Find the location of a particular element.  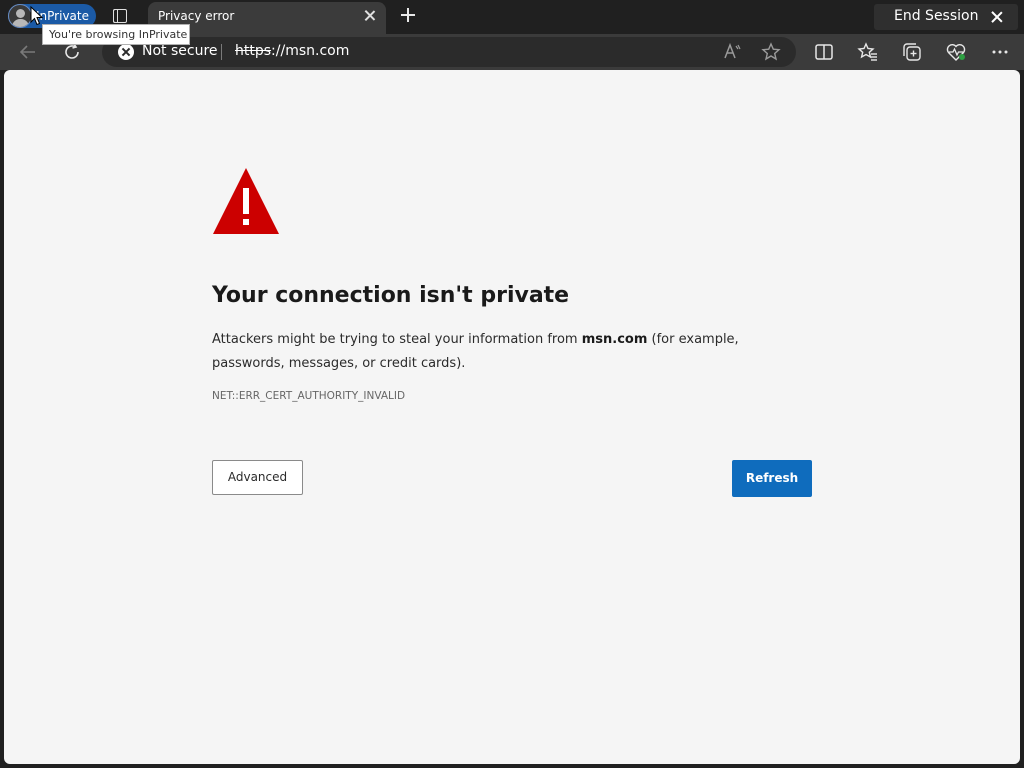

back-arrow-icon is located at coordinates (28, 52).